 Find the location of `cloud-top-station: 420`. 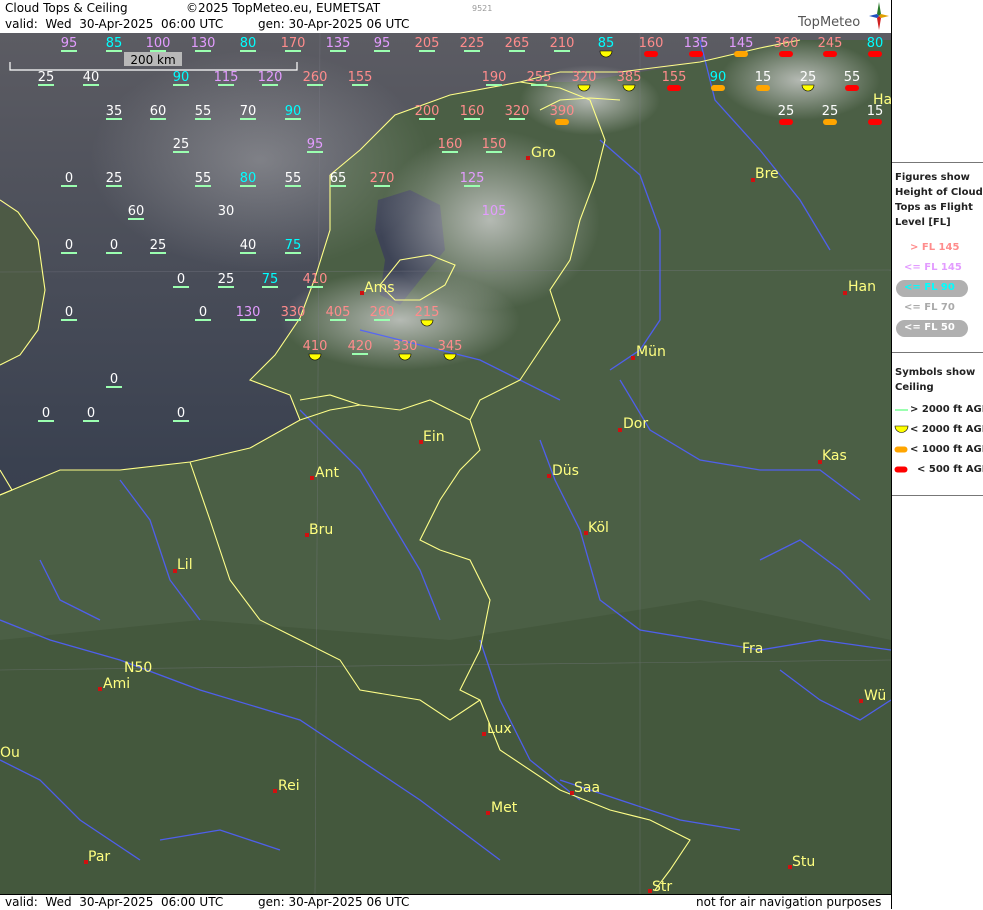

cloud-top-station: 420 is located at coordinates (360, 347).